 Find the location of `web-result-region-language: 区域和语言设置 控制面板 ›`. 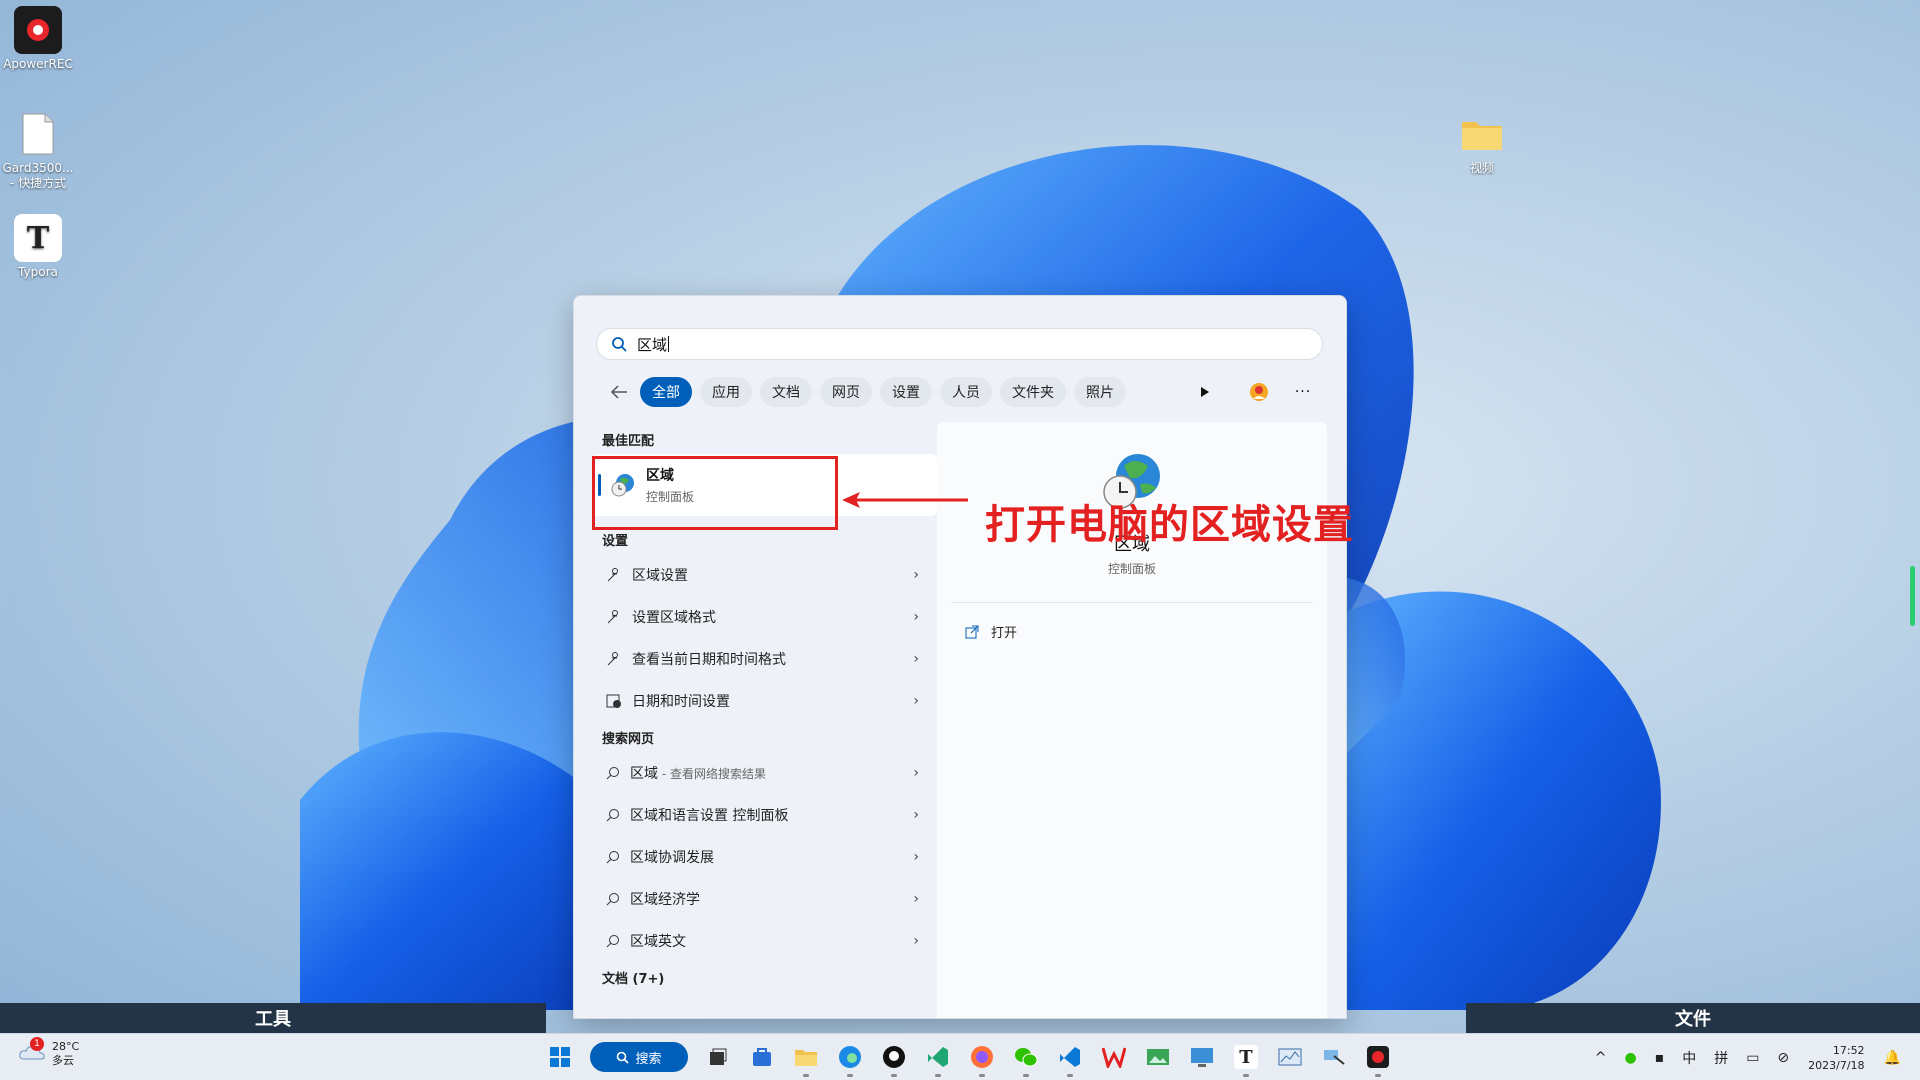

web-result-region-language: 区域和语言设置 控制面板 › is located at coordinates (764, 815).